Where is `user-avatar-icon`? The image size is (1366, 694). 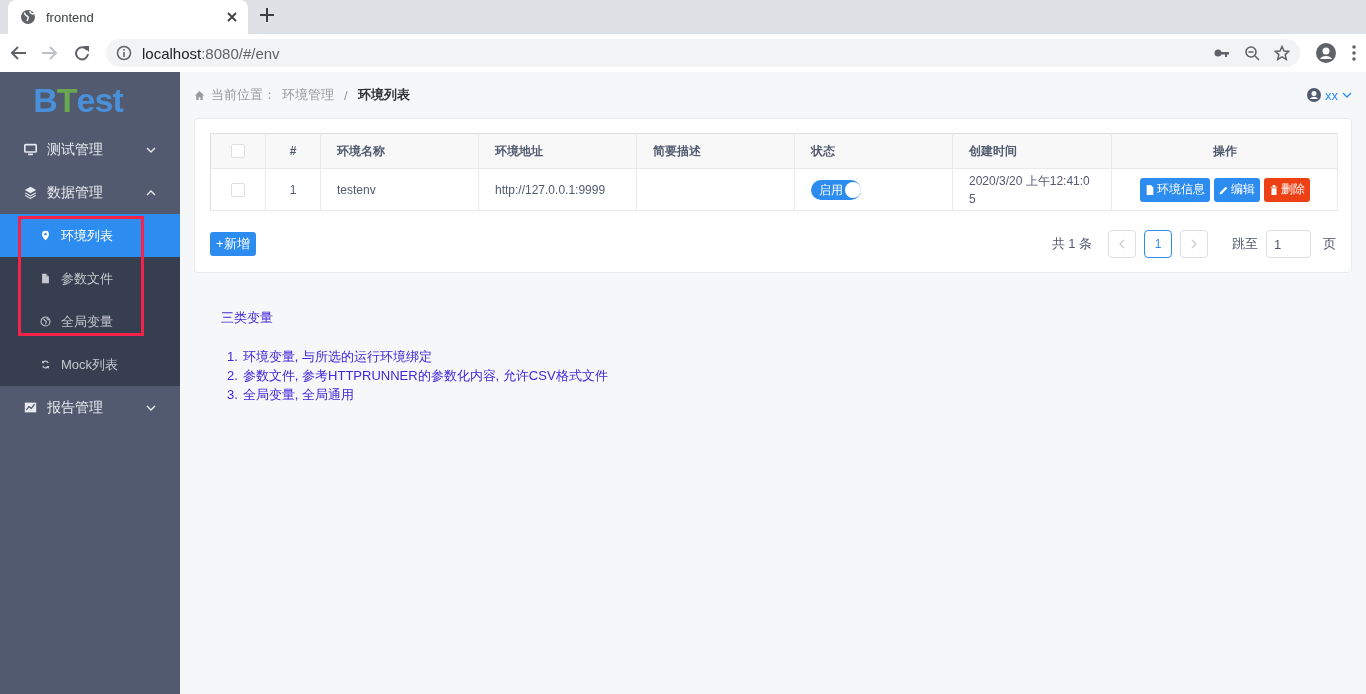
user-avatar-icon is located at coordinates (1314, 95).